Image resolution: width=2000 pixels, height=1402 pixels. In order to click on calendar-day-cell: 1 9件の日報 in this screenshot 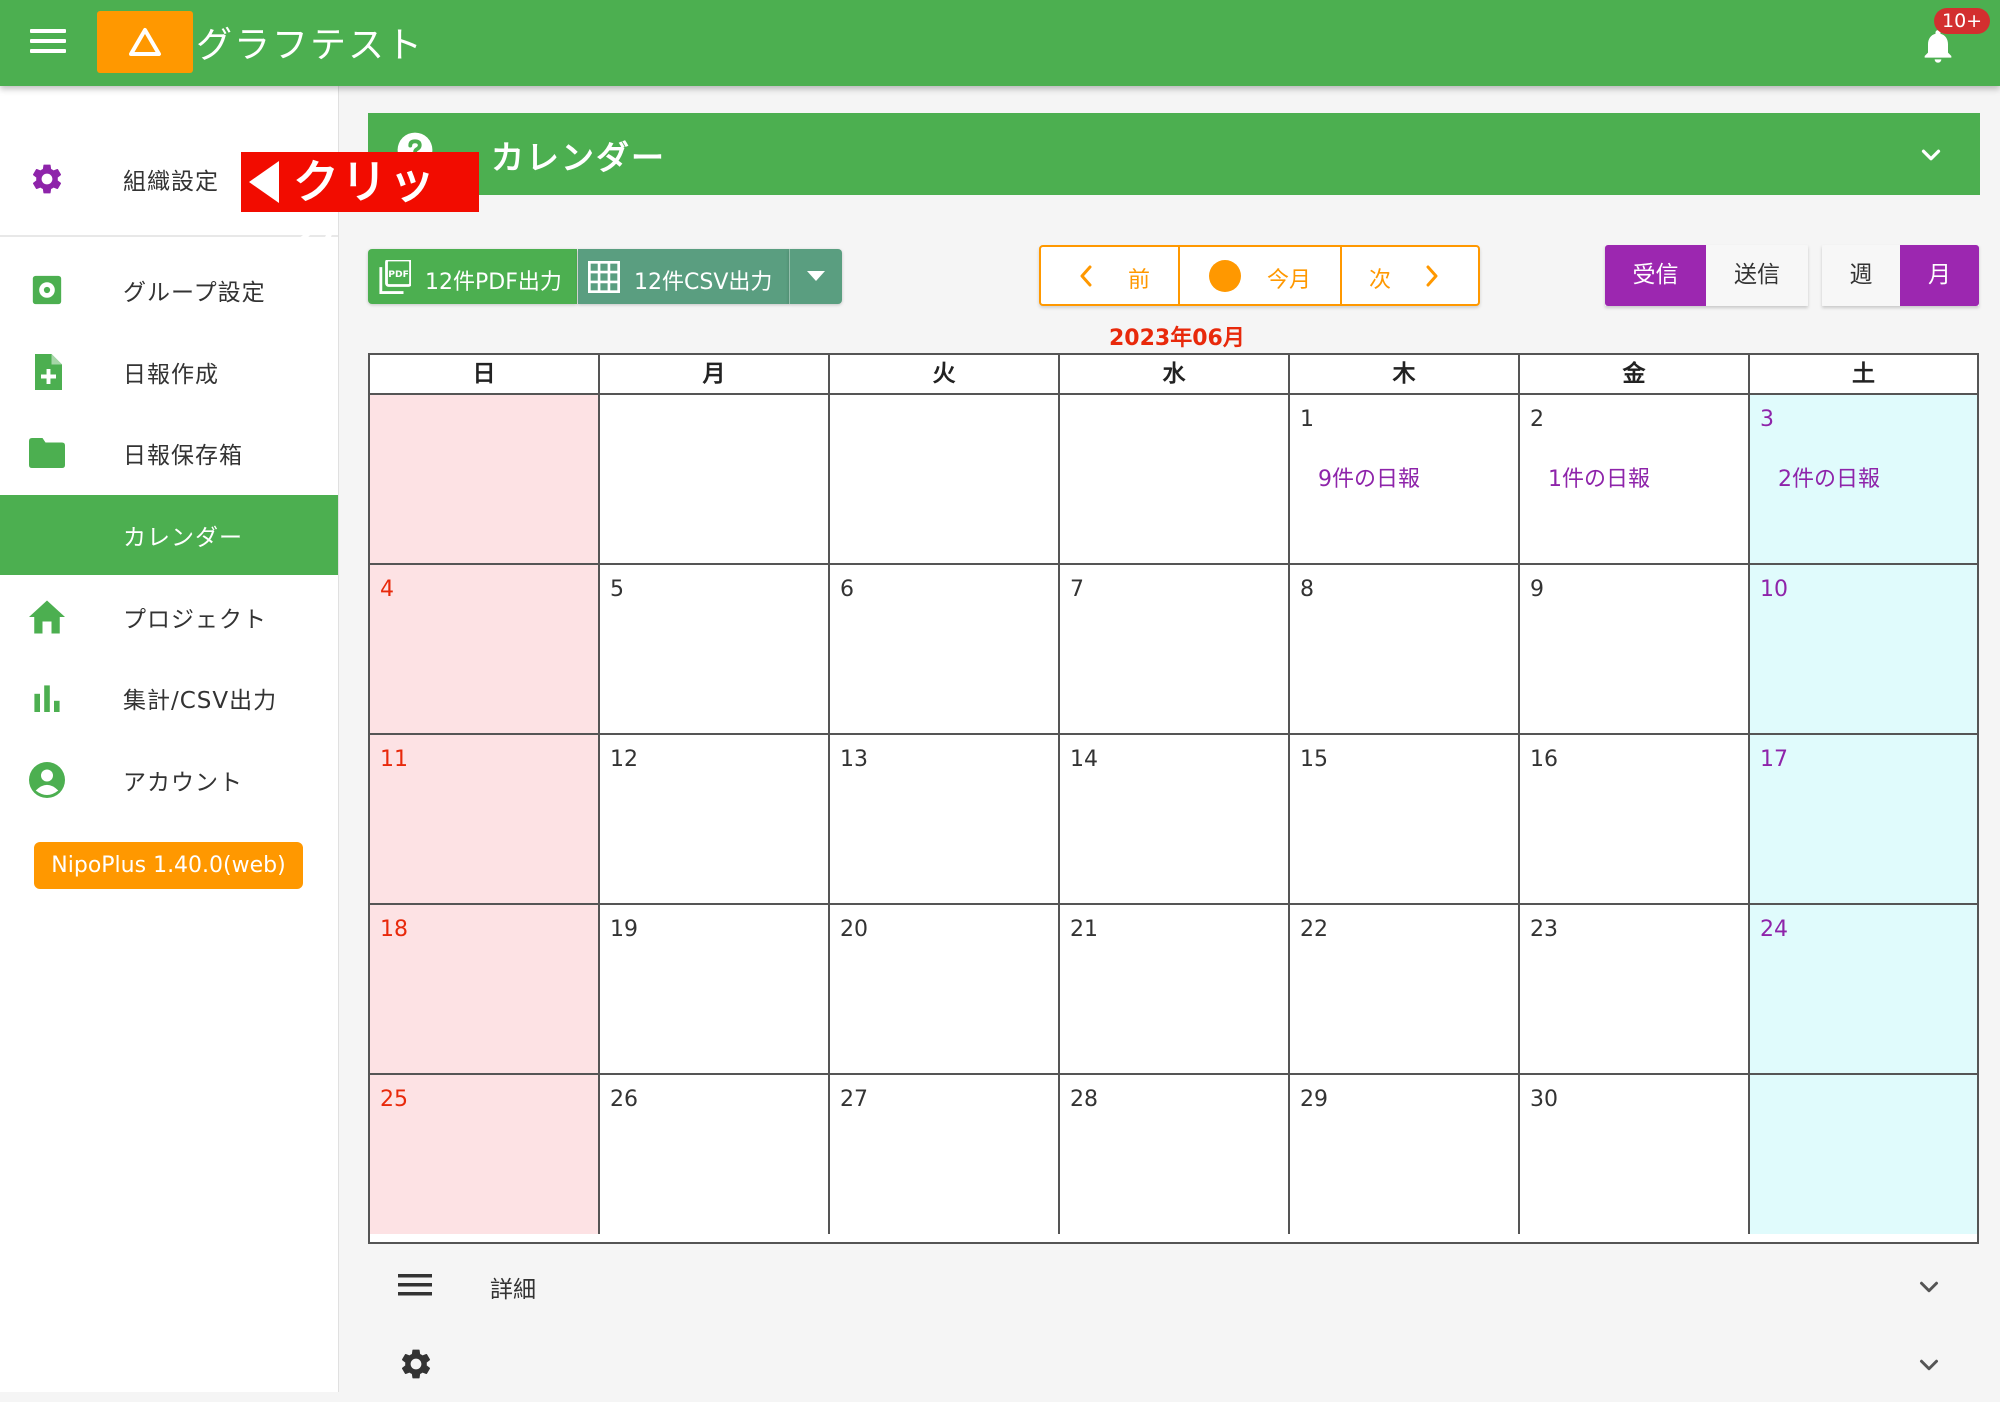, I will do `click(1405, 480)`.